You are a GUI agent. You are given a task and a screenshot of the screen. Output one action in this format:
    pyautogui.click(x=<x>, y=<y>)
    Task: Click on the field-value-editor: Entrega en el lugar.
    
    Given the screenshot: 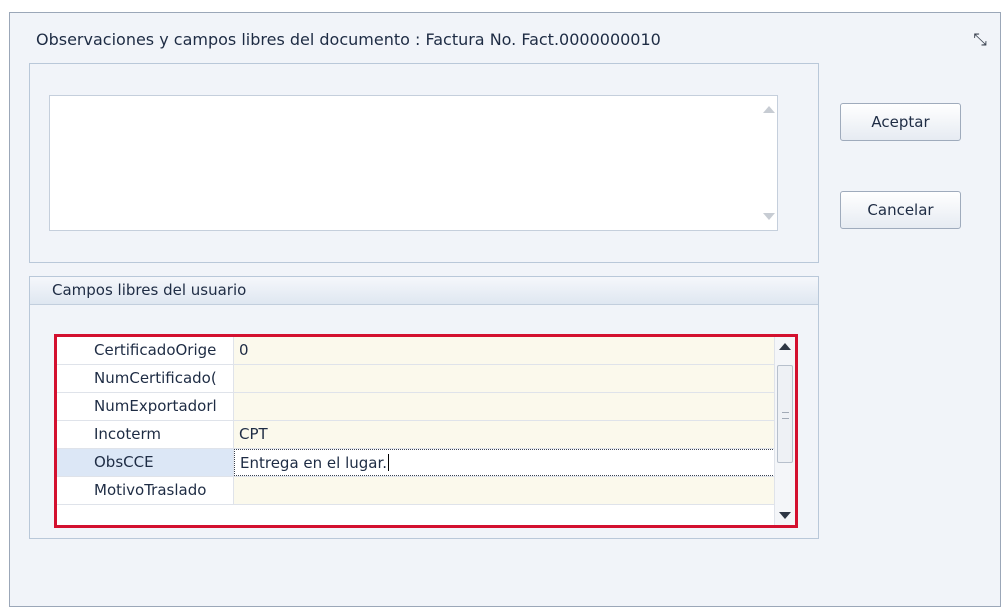 What is the action you would take?
    pyautogui.click(x=504, y=462)
    